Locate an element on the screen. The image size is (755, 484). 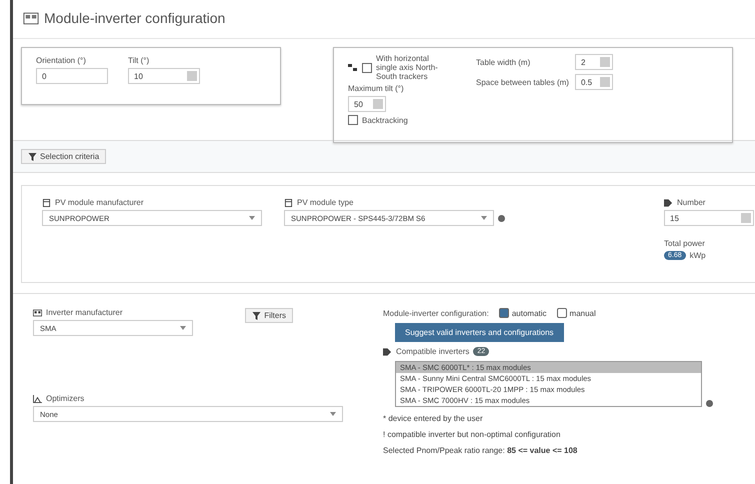
field-label: Optimizers is located at coordinates (65, 398).